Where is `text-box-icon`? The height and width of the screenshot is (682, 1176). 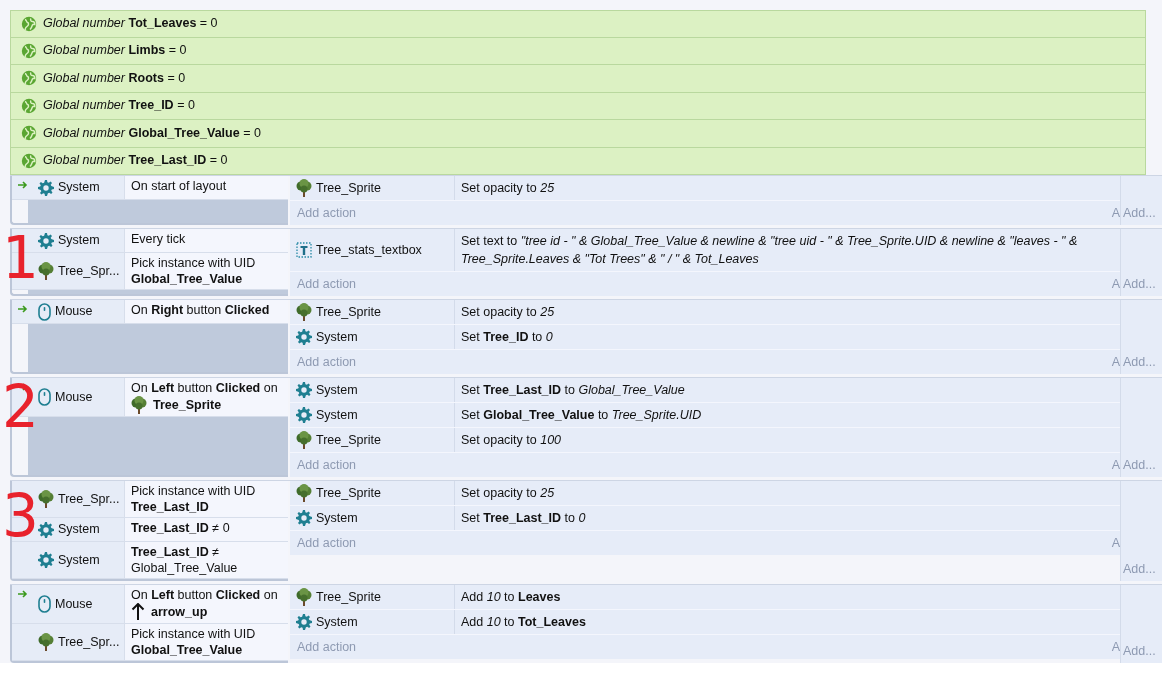 text-box-icon is located at coordinates (304, 250).